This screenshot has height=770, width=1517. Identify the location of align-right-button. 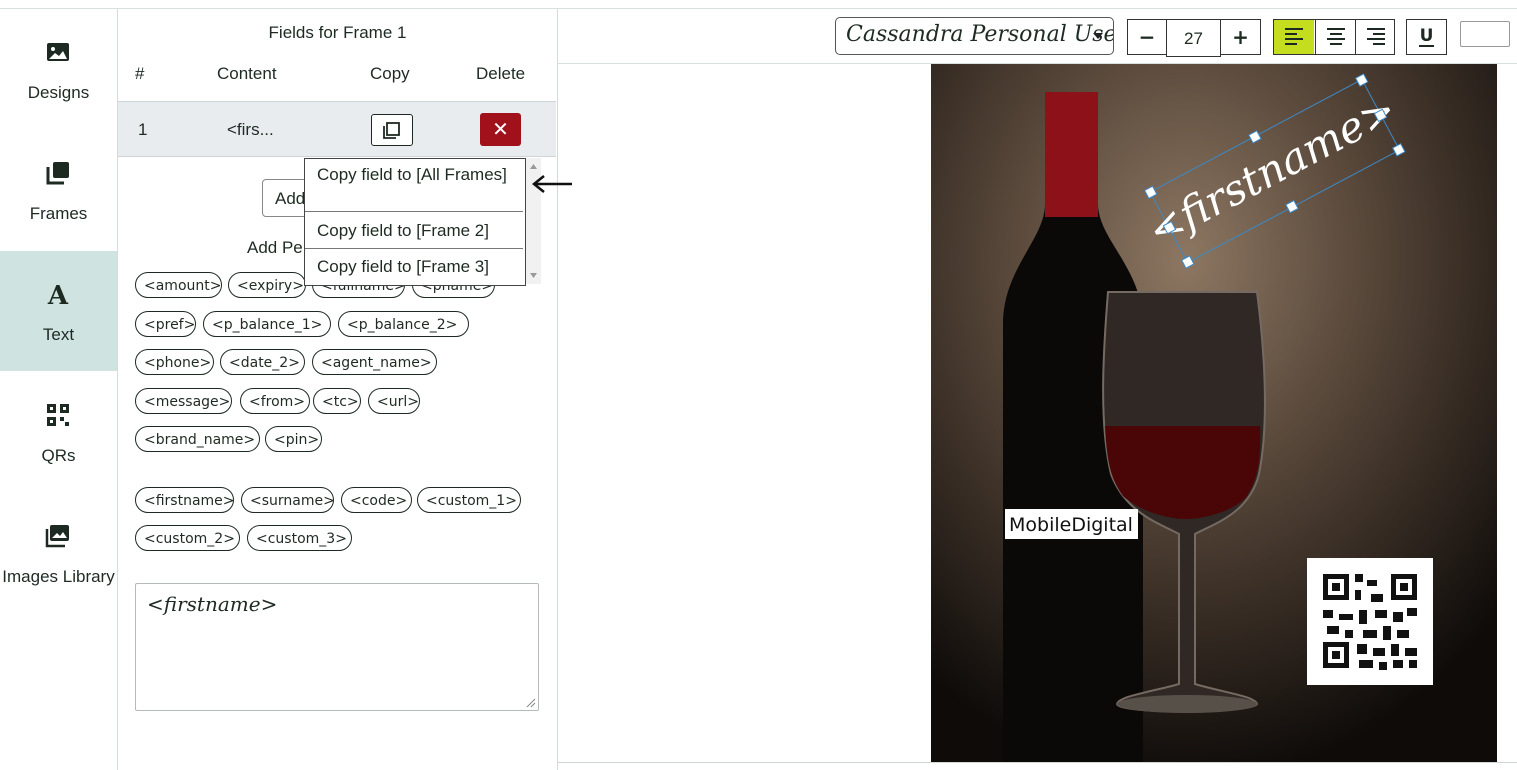
(1375, 37).